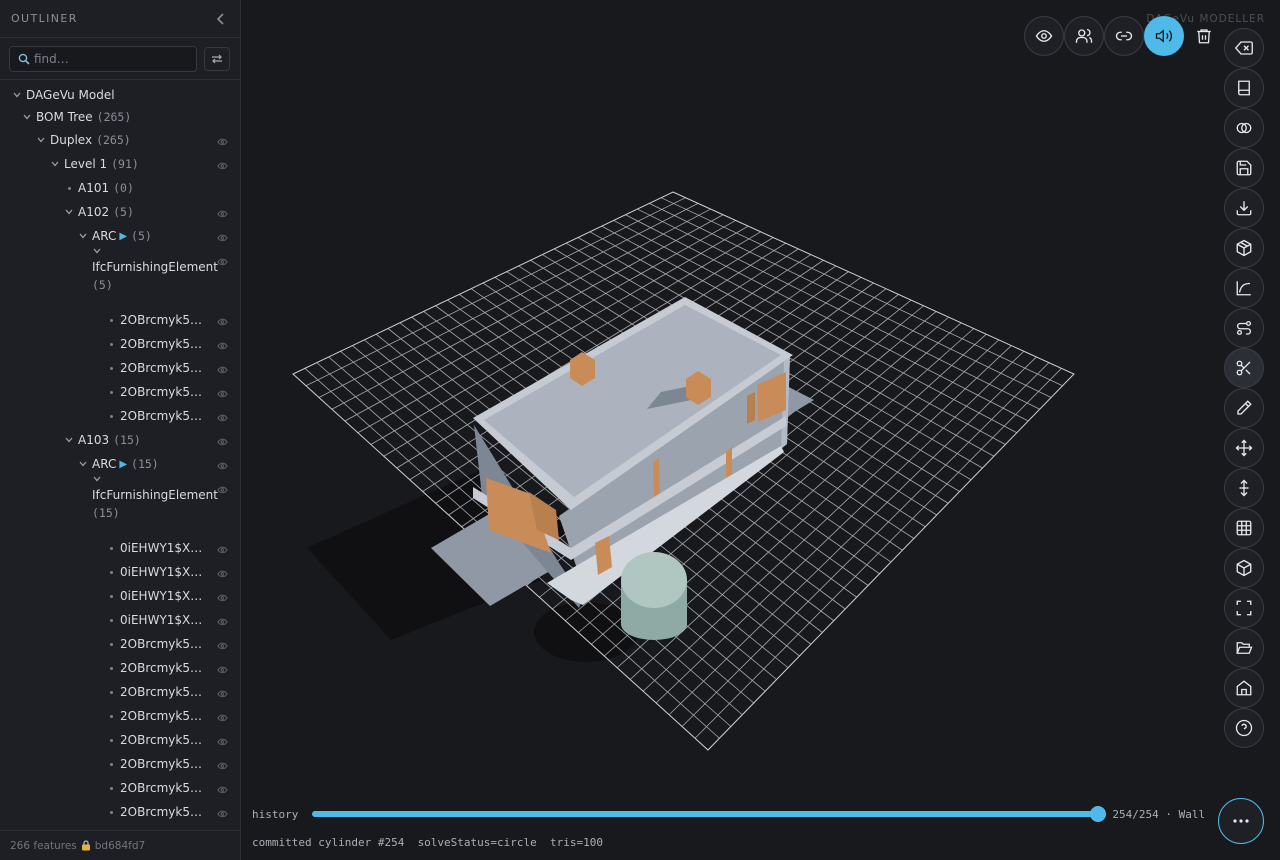 Image resolution: width=1280 pixels, height=860 pixels. Describe the element at coordinates (1084, 36) in the screenshot. I see `collaborators-button` at that location.